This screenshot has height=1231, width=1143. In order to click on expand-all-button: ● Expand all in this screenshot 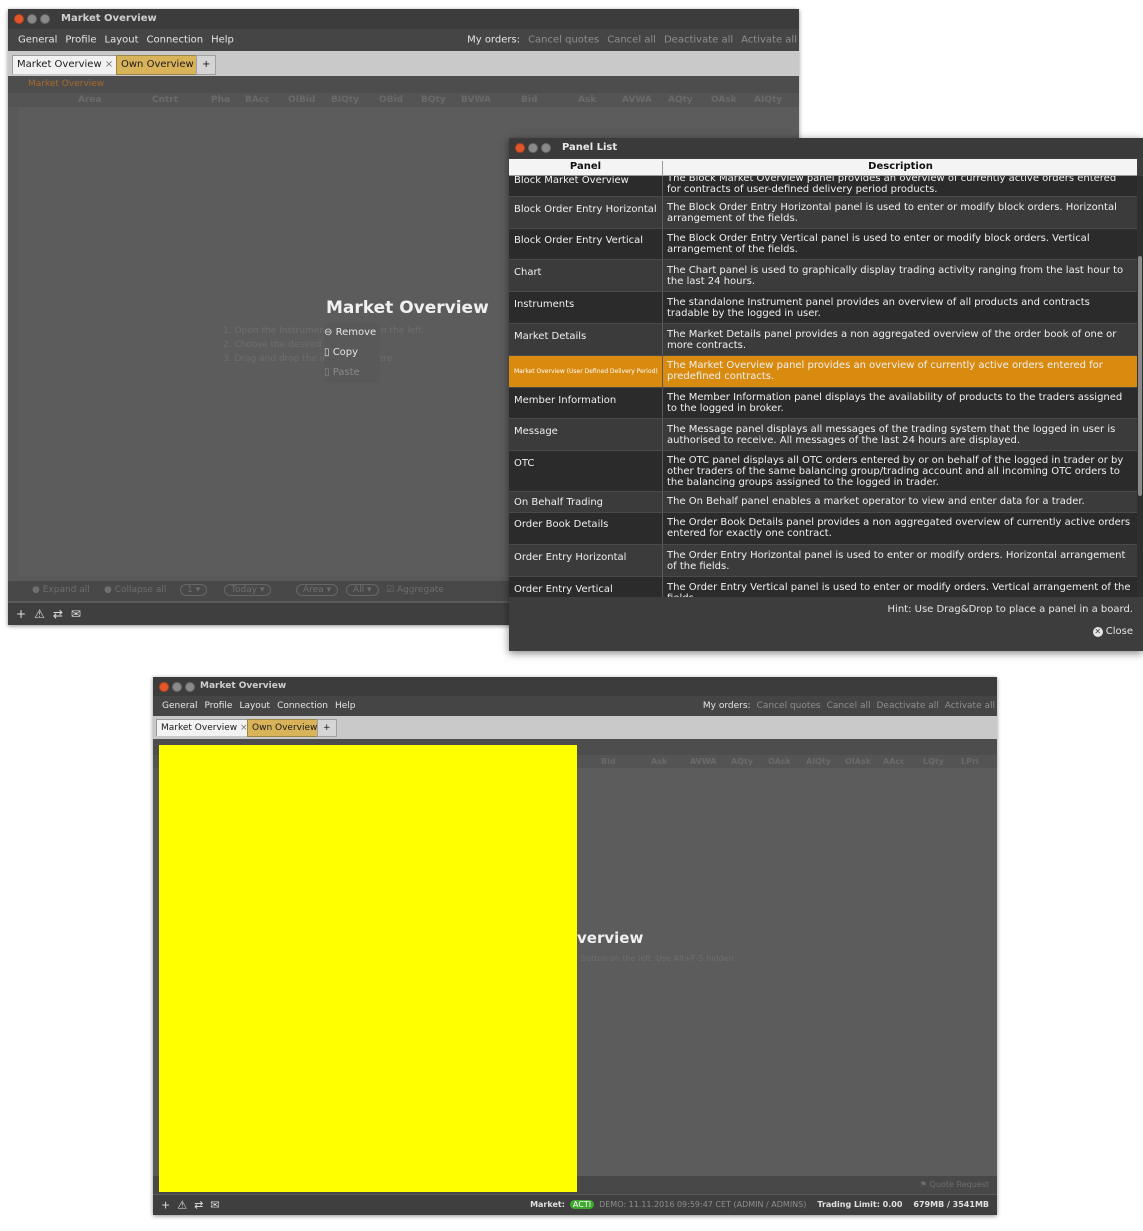, I will do `click(61, 590)`.